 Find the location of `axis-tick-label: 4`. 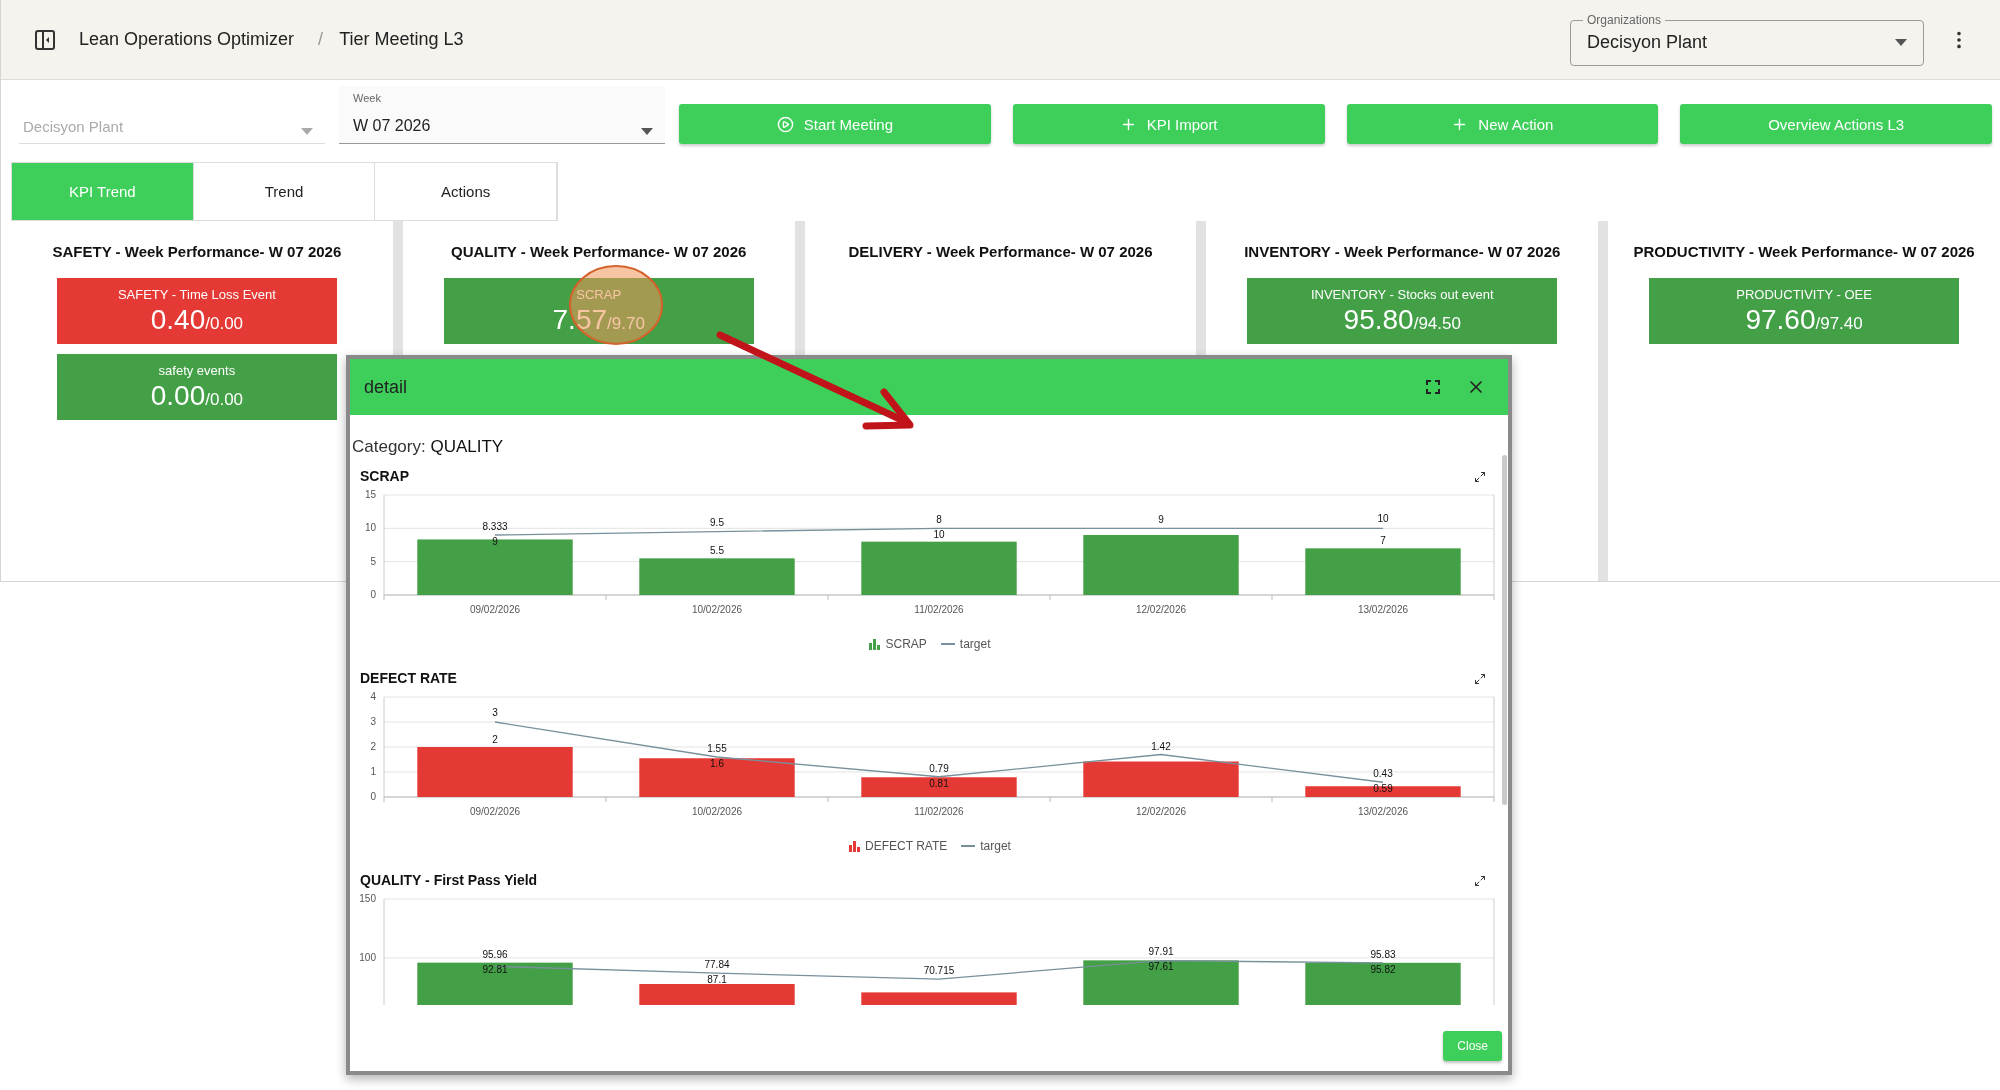

axis-tick-label: 4 is located at coordinates (373, 696).